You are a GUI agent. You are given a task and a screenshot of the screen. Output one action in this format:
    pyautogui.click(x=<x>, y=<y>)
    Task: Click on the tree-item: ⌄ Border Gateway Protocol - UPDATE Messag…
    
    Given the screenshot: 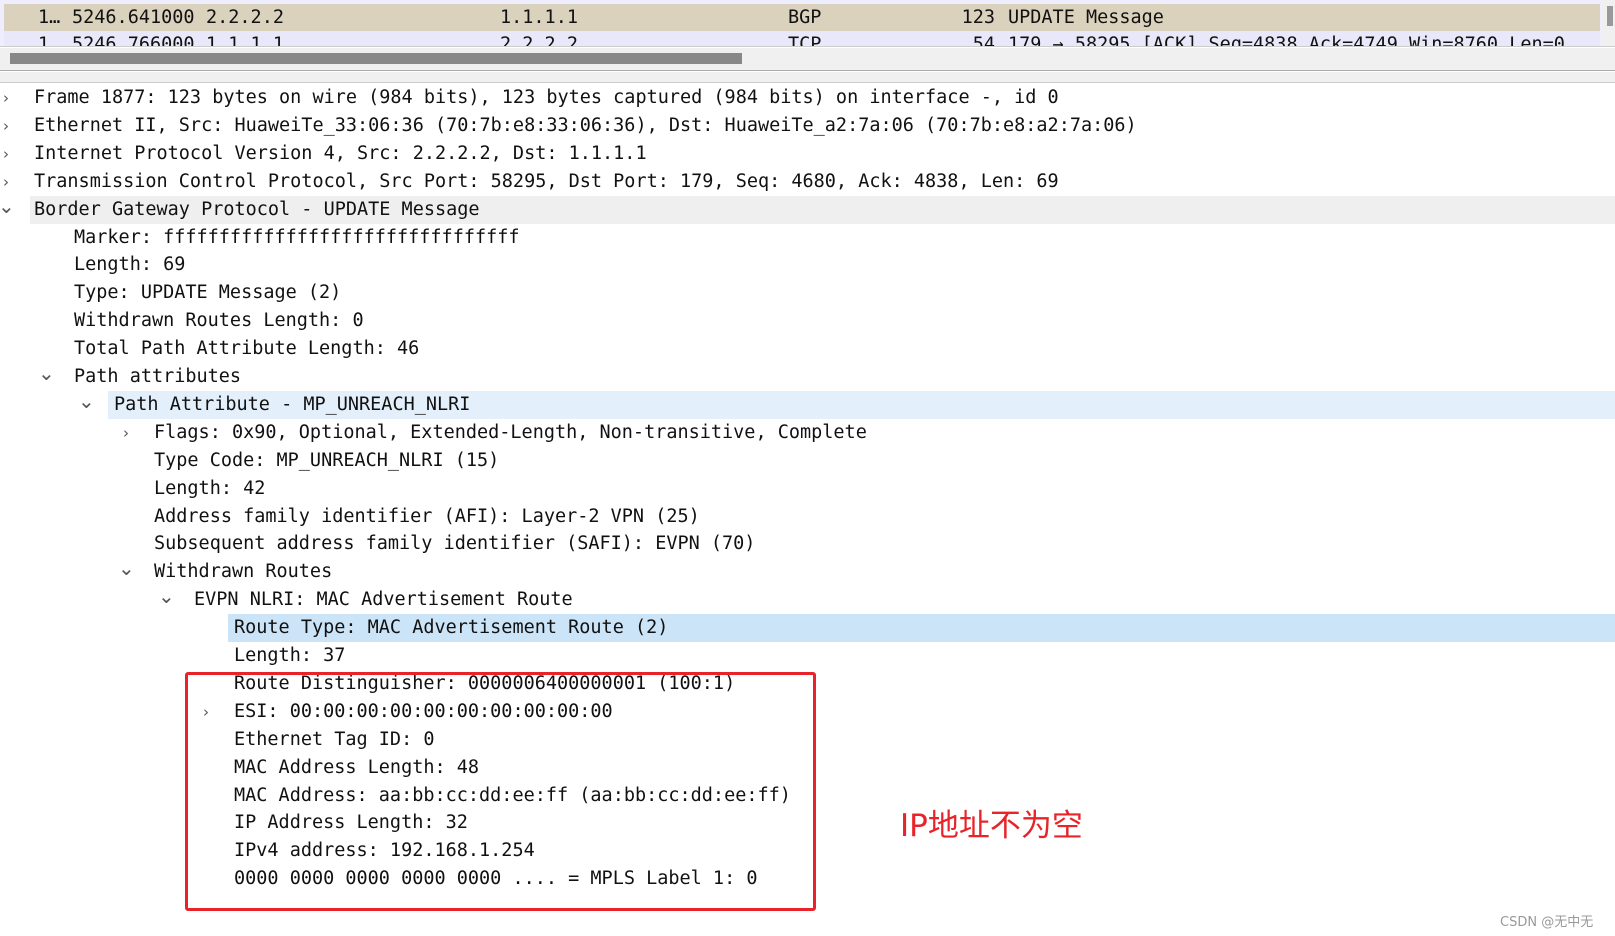 What is the action you would take?
    pyautogui.click(x=807, y=209)
    